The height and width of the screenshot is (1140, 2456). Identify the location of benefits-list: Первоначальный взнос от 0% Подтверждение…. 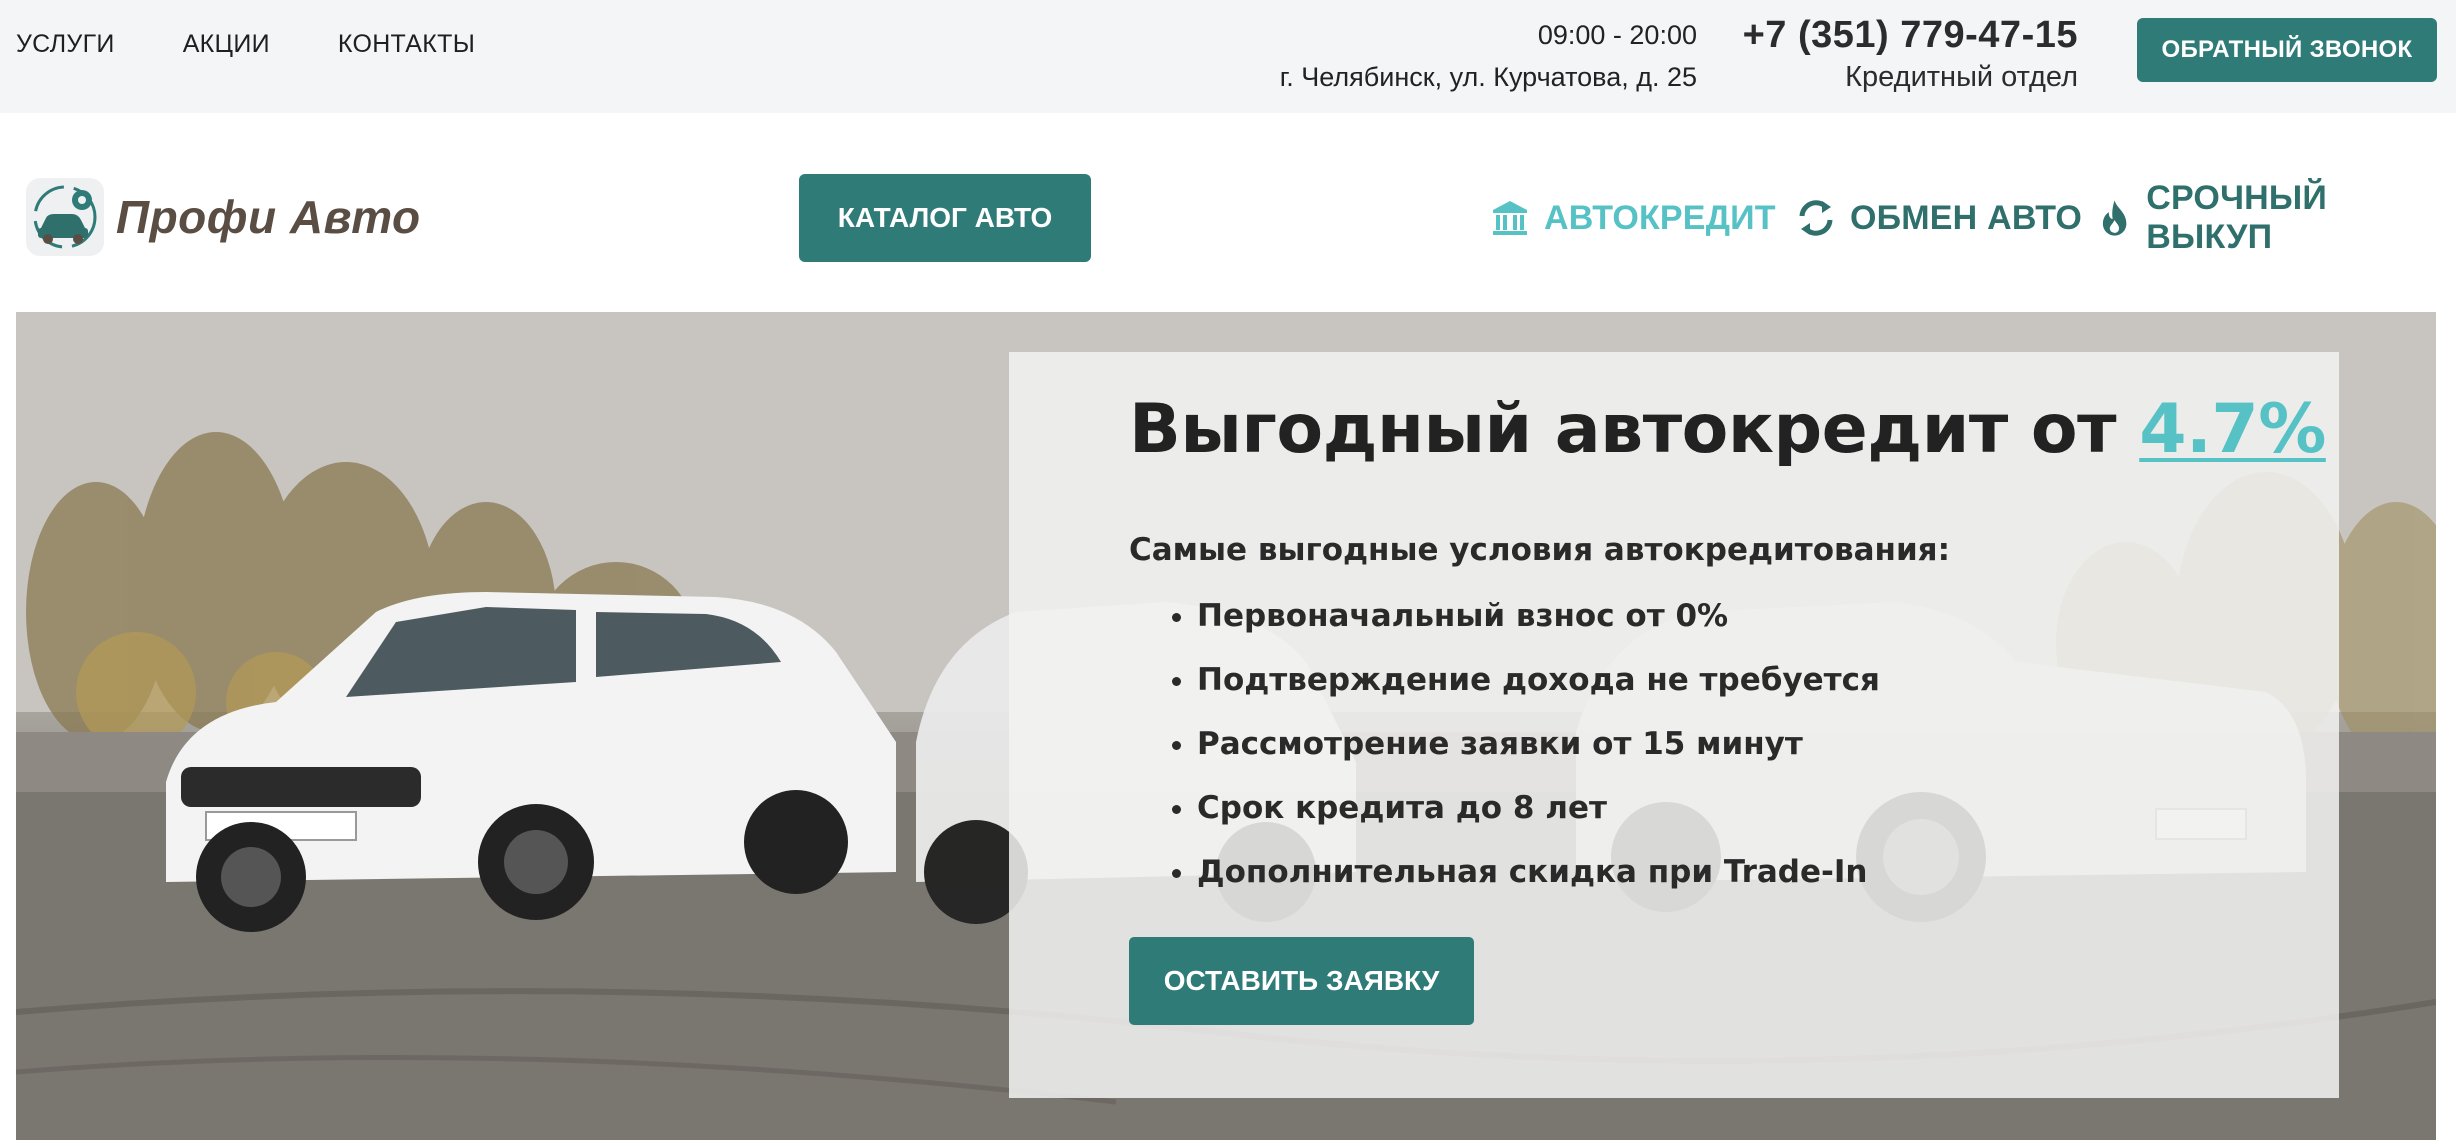
(1519, 744).